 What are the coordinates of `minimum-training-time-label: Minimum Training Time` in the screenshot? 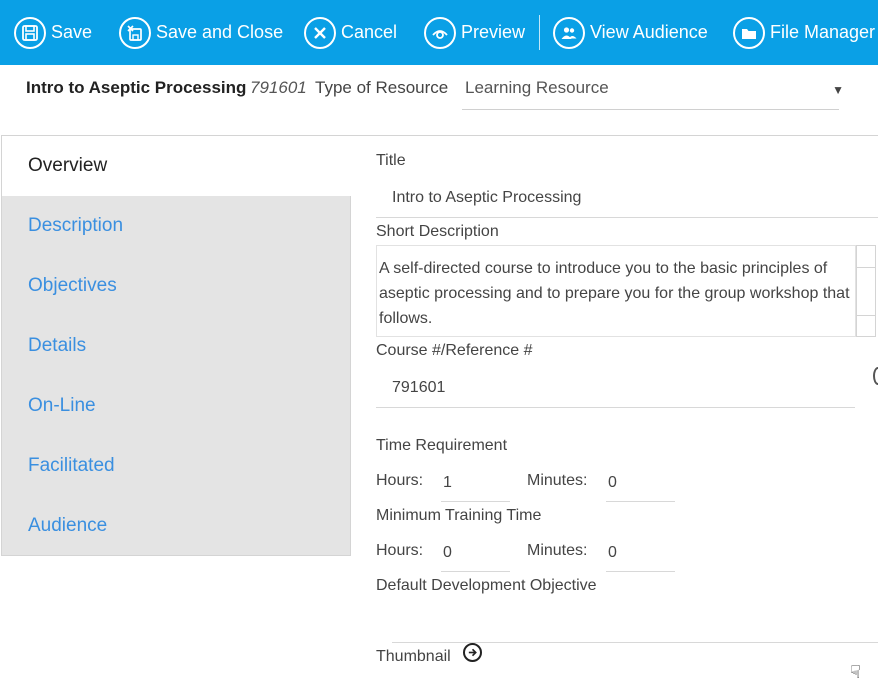 It's located at (459, 515).